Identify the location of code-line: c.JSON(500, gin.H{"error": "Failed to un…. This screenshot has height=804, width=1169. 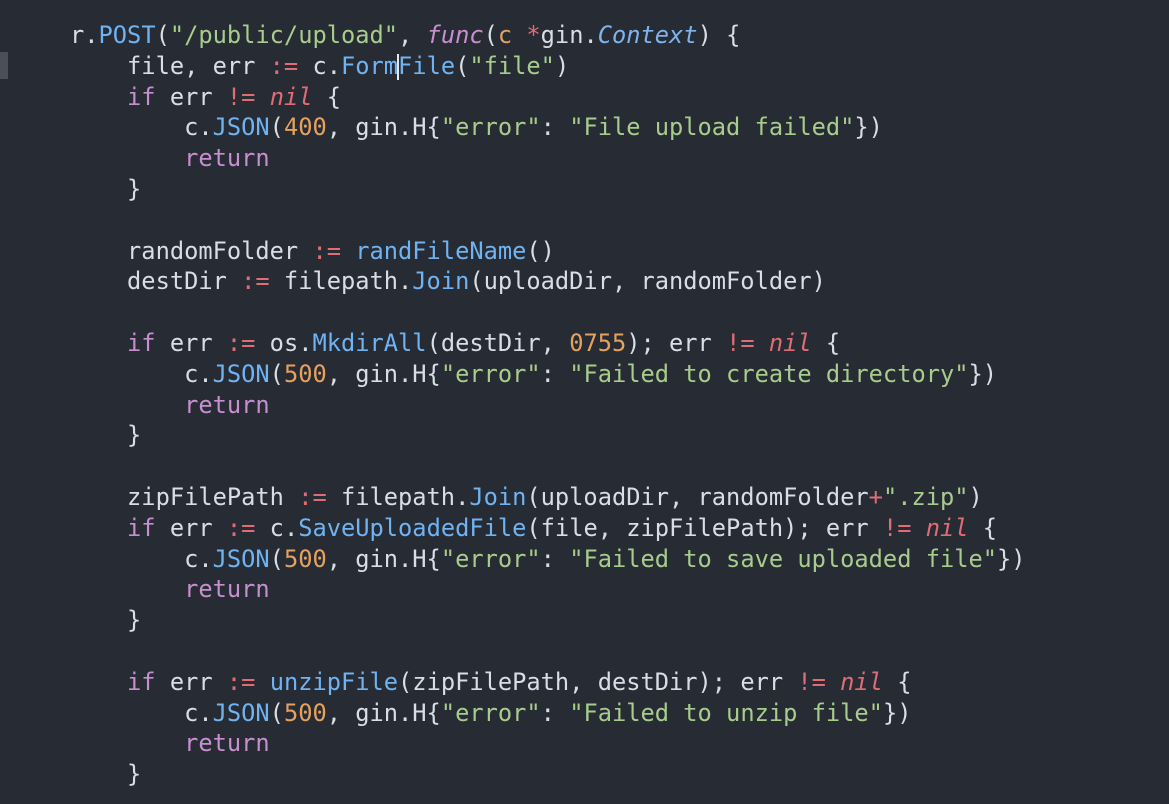
(548, 713).